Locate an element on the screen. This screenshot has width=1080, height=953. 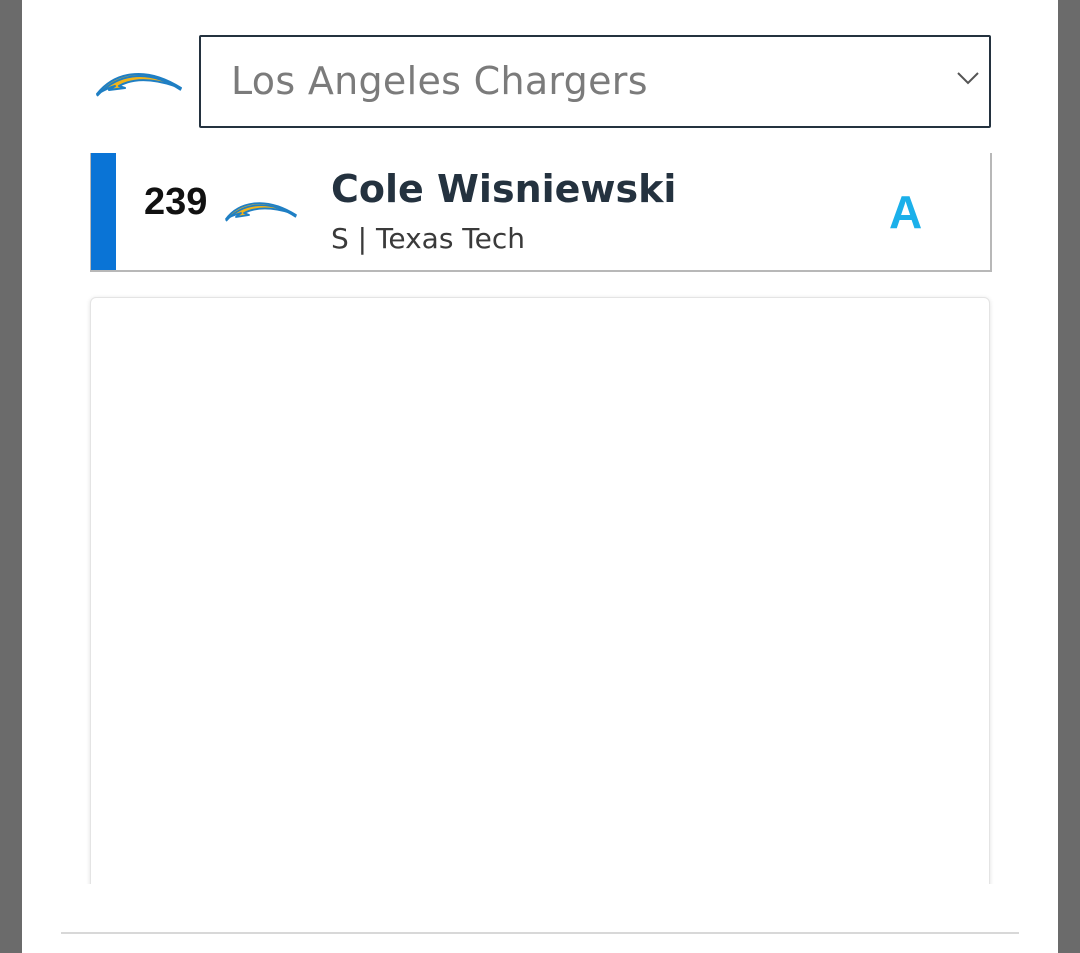
pick-grade: A is located at coordinates (906, 212).